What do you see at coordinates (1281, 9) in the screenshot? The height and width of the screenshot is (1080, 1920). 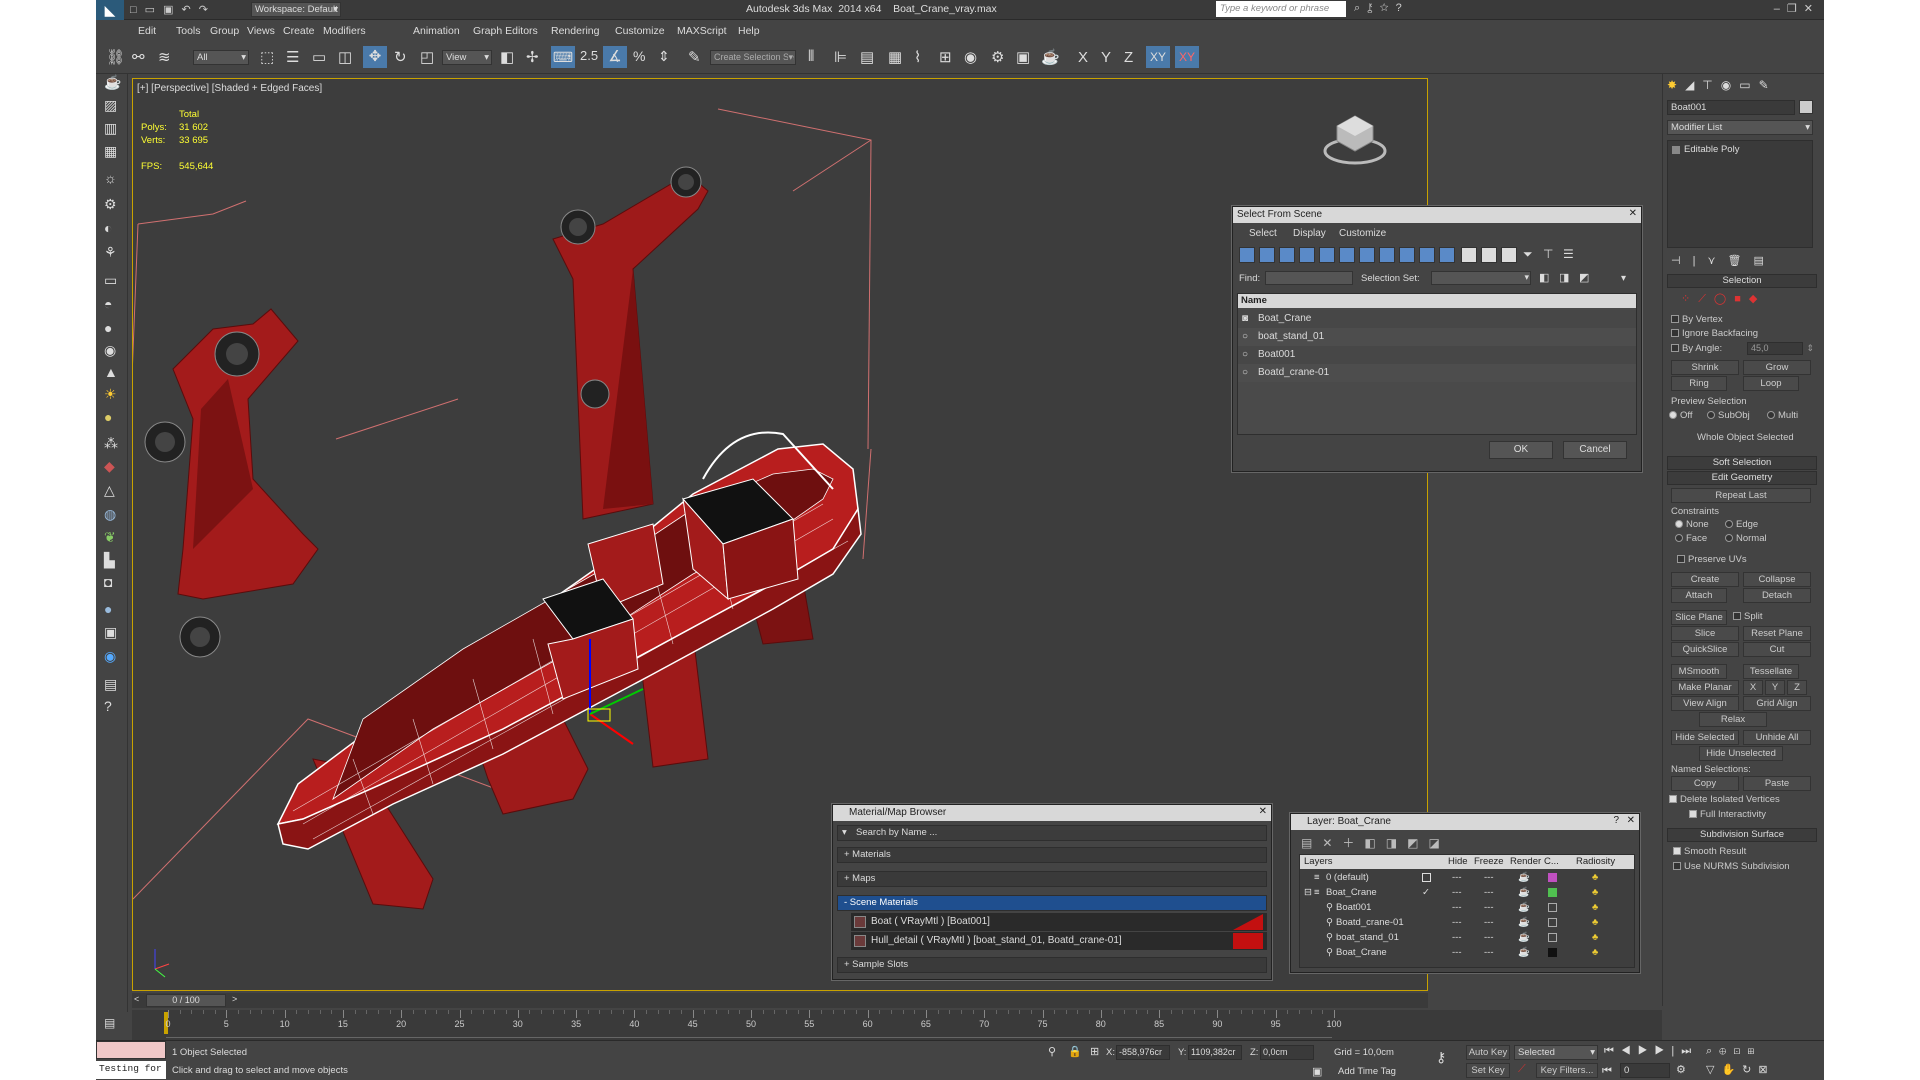 I see `search-input: Type a keyword or phrase` at bounding box center [1281, 9].